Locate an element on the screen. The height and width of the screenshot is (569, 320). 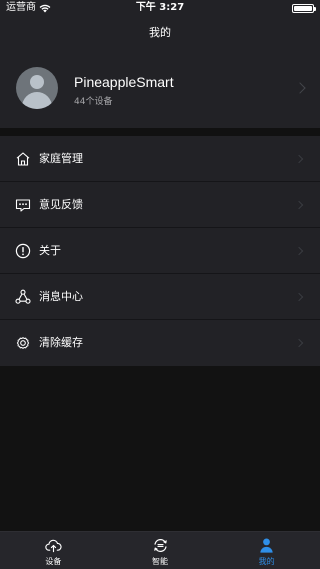
avatar is located at coordinates (37, 88).